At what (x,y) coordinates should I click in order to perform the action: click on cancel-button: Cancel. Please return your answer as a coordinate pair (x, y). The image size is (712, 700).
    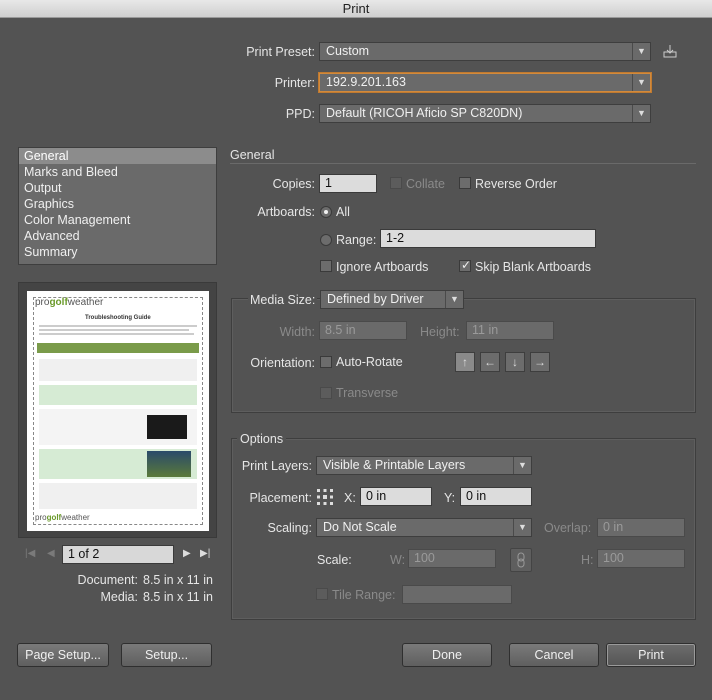
    Looking at the image, I should click on (554, 655).